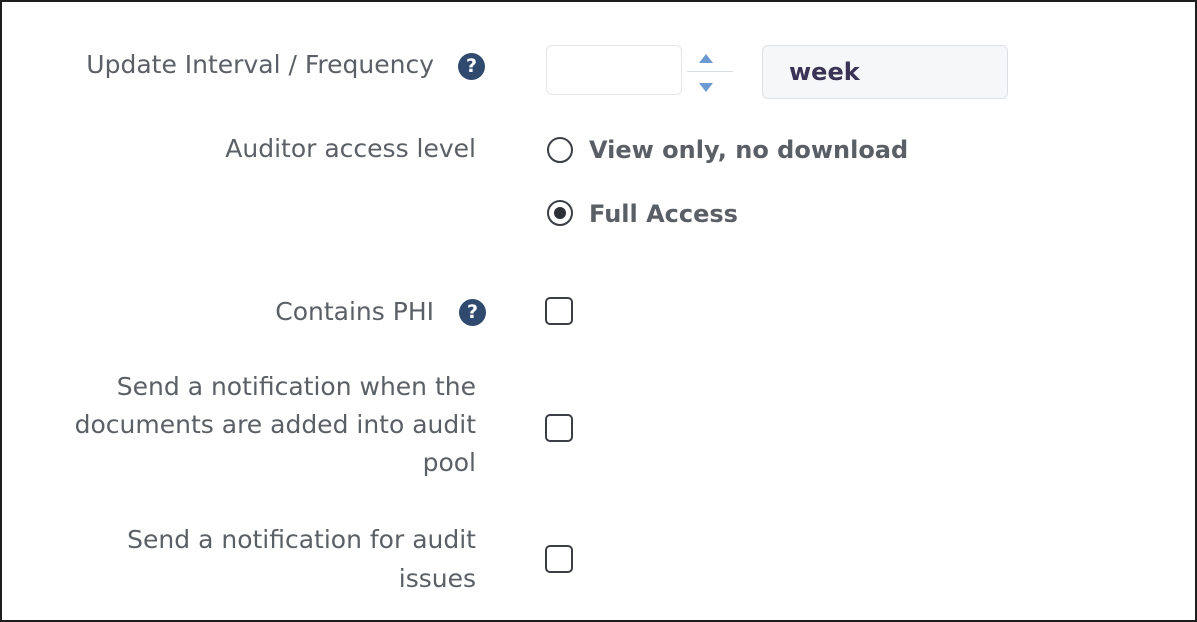 Image resolution: width=1197 pixels, height=622 pixels. Describe the element at coordinates (449, 462) in the screenshot. I see `notify-documents-label-line-3: pool` at that location.